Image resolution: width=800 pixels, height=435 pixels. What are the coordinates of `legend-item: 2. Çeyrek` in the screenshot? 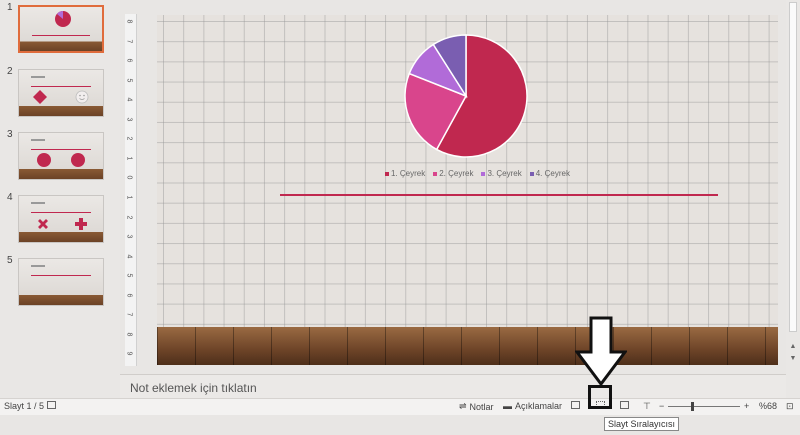 It's located at (453, 173).